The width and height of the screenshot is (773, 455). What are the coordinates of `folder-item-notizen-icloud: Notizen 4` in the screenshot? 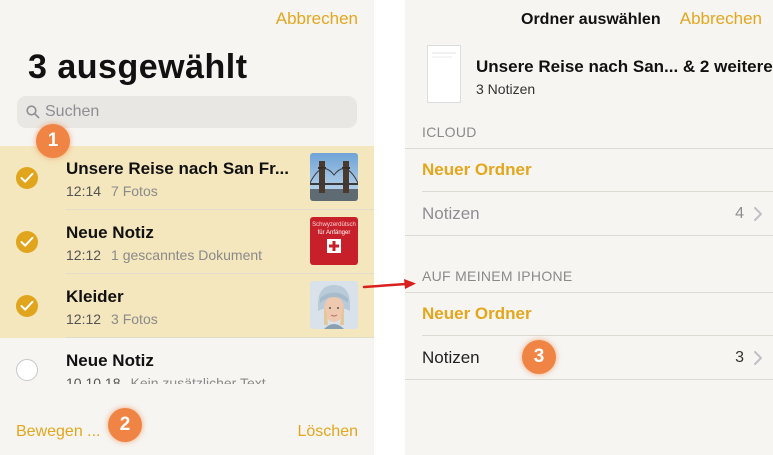 It's located at (589, 214).